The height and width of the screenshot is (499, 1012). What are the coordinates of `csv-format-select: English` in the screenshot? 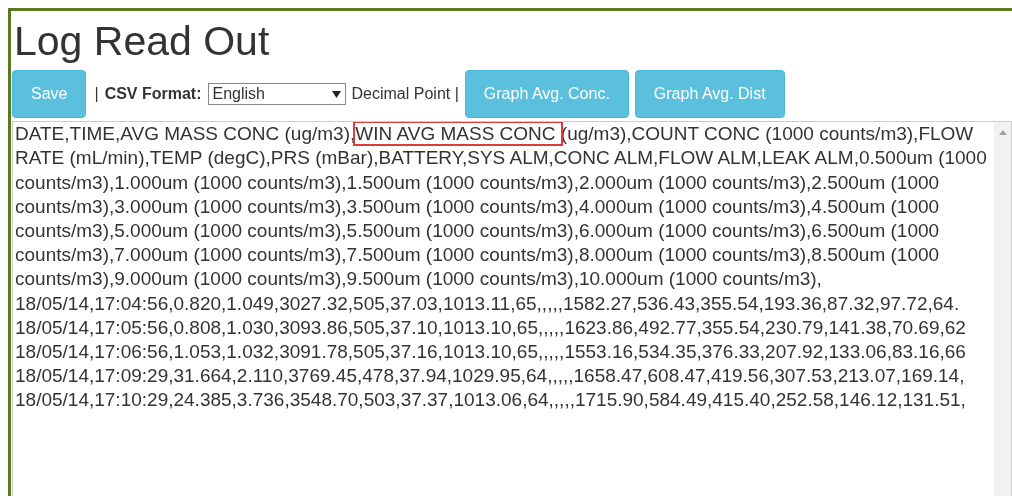 It's located at (276, 94).